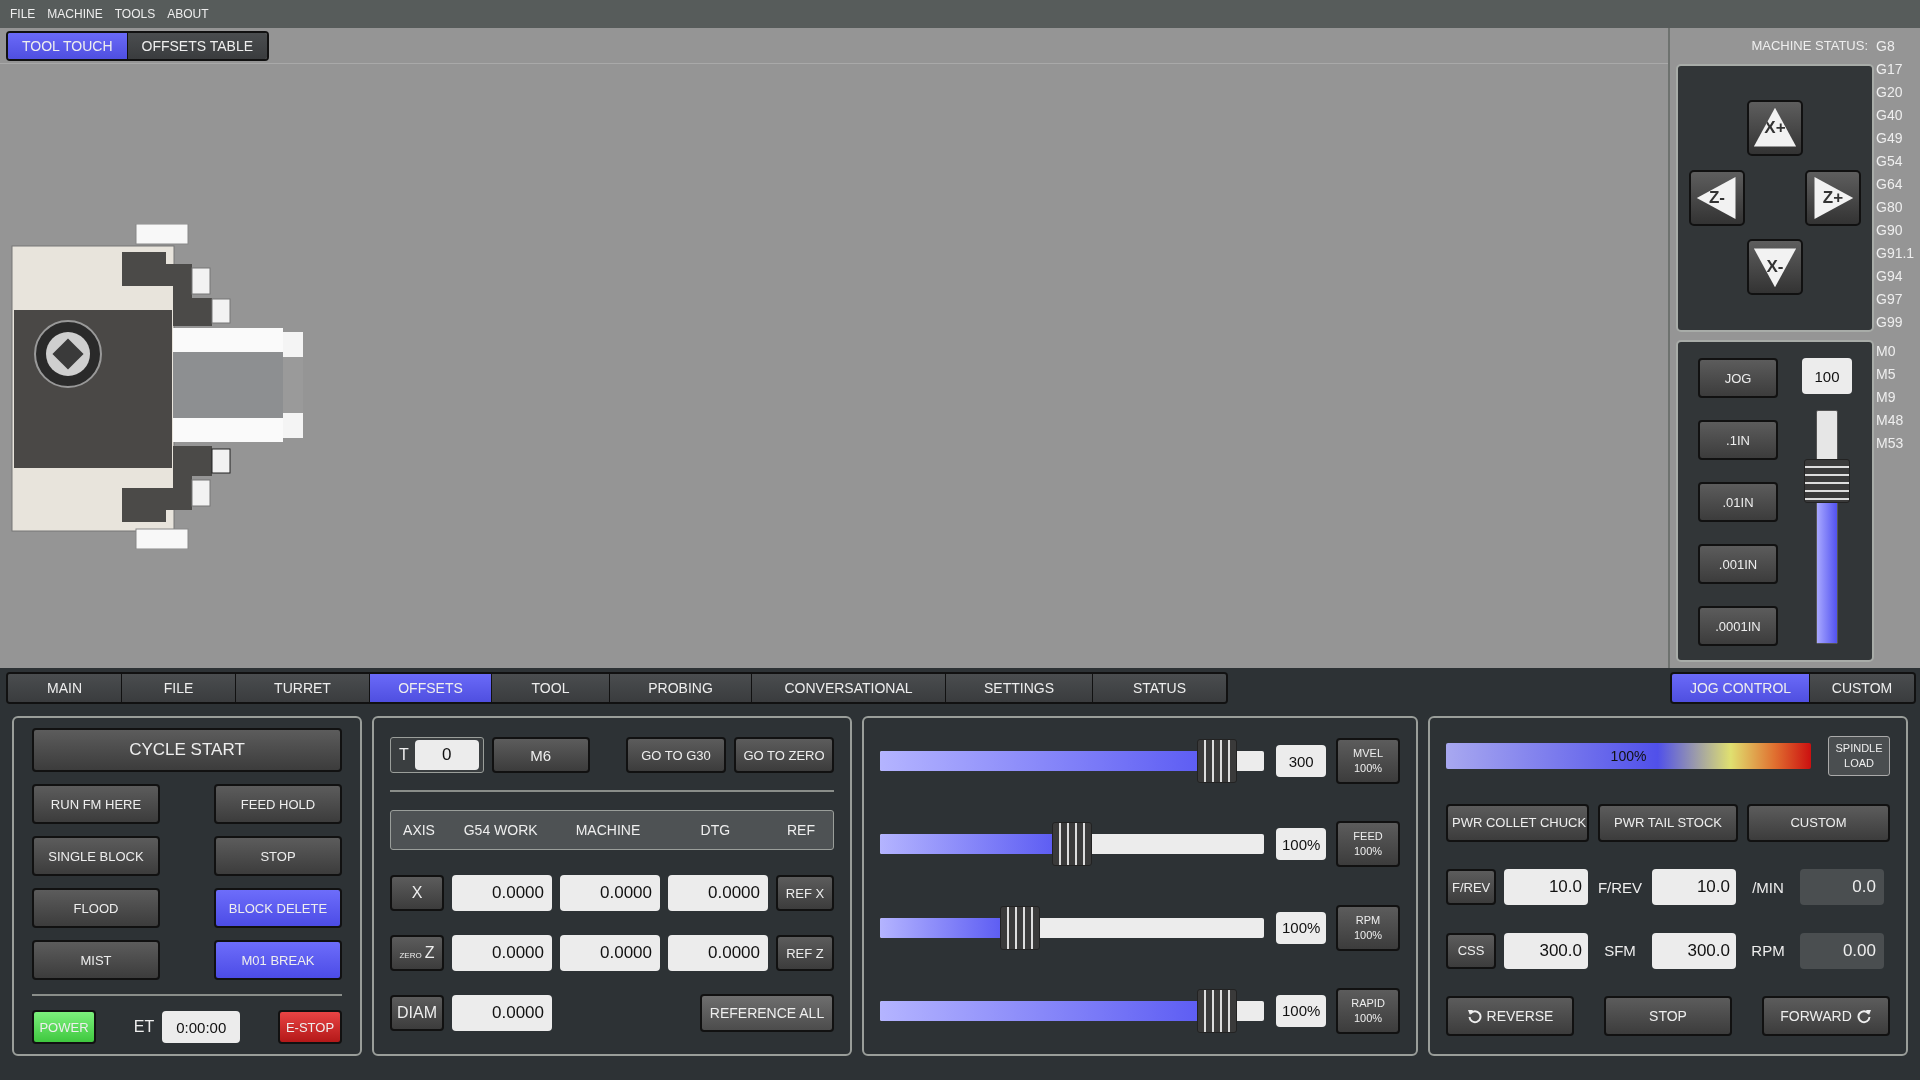  Describe the element at coordinates (1826, 1016) in the screenshot. I see `spindle-direction-button: FORWARD` at that location.